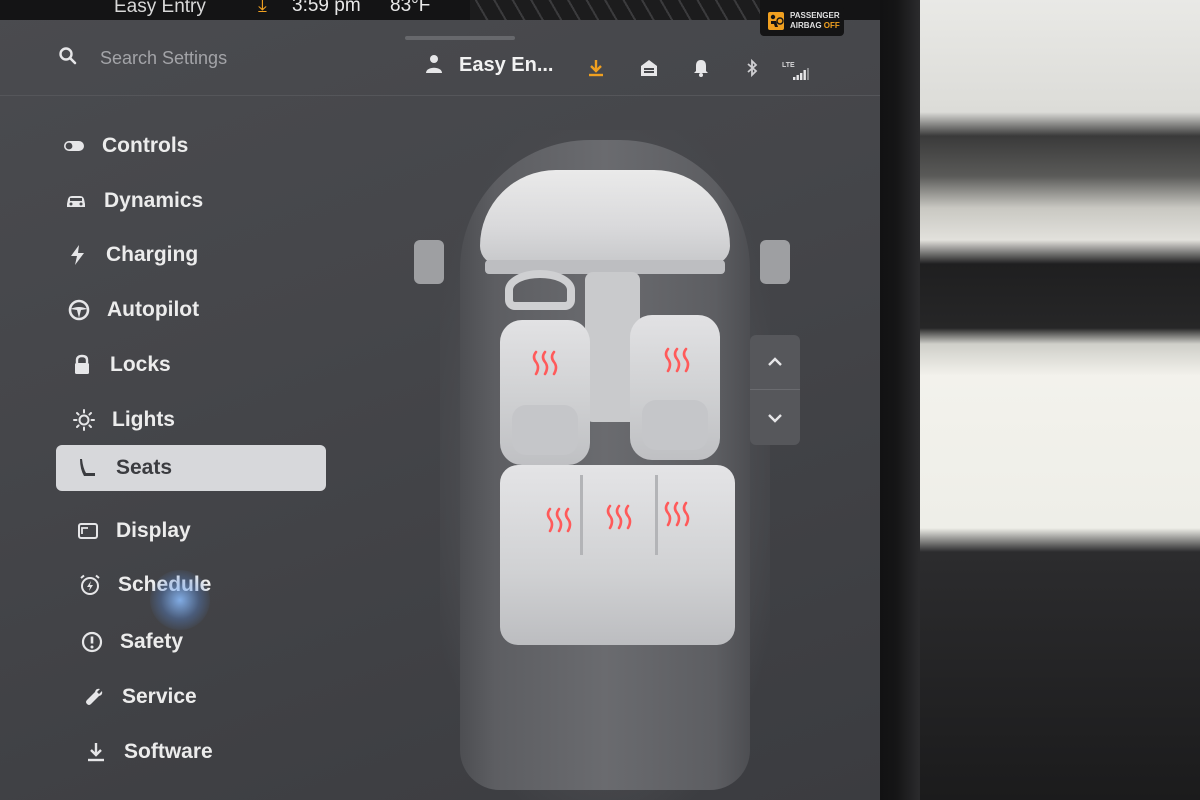 The height and width of the screenshot is (800, 1200). Describe the element at coordinates (152, 254) in the screenshot. I see `menu-label: Charging` at that location.